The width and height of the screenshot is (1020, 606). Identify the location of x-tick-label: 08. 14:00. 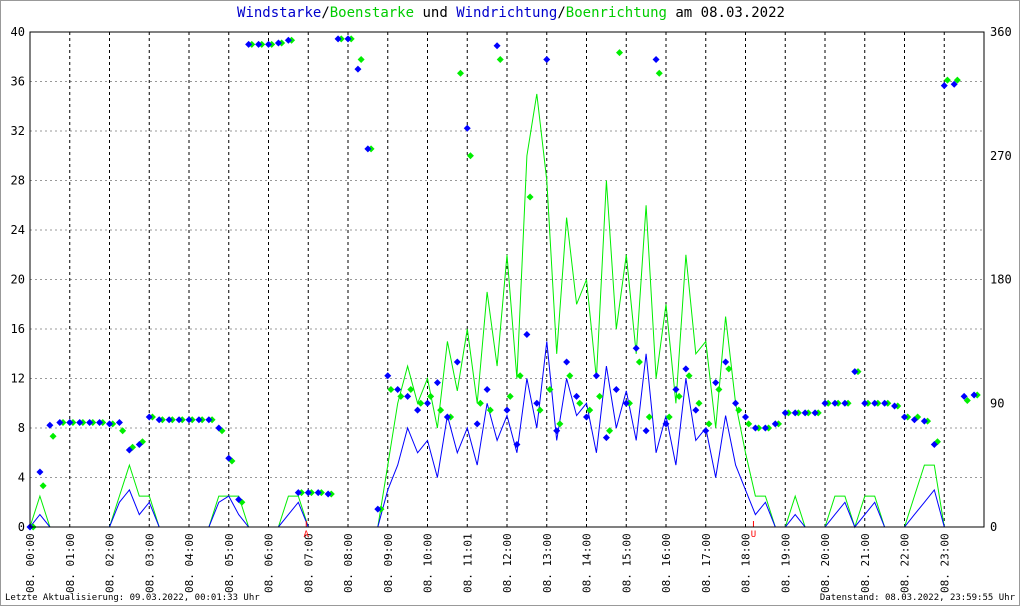
(587, 563).